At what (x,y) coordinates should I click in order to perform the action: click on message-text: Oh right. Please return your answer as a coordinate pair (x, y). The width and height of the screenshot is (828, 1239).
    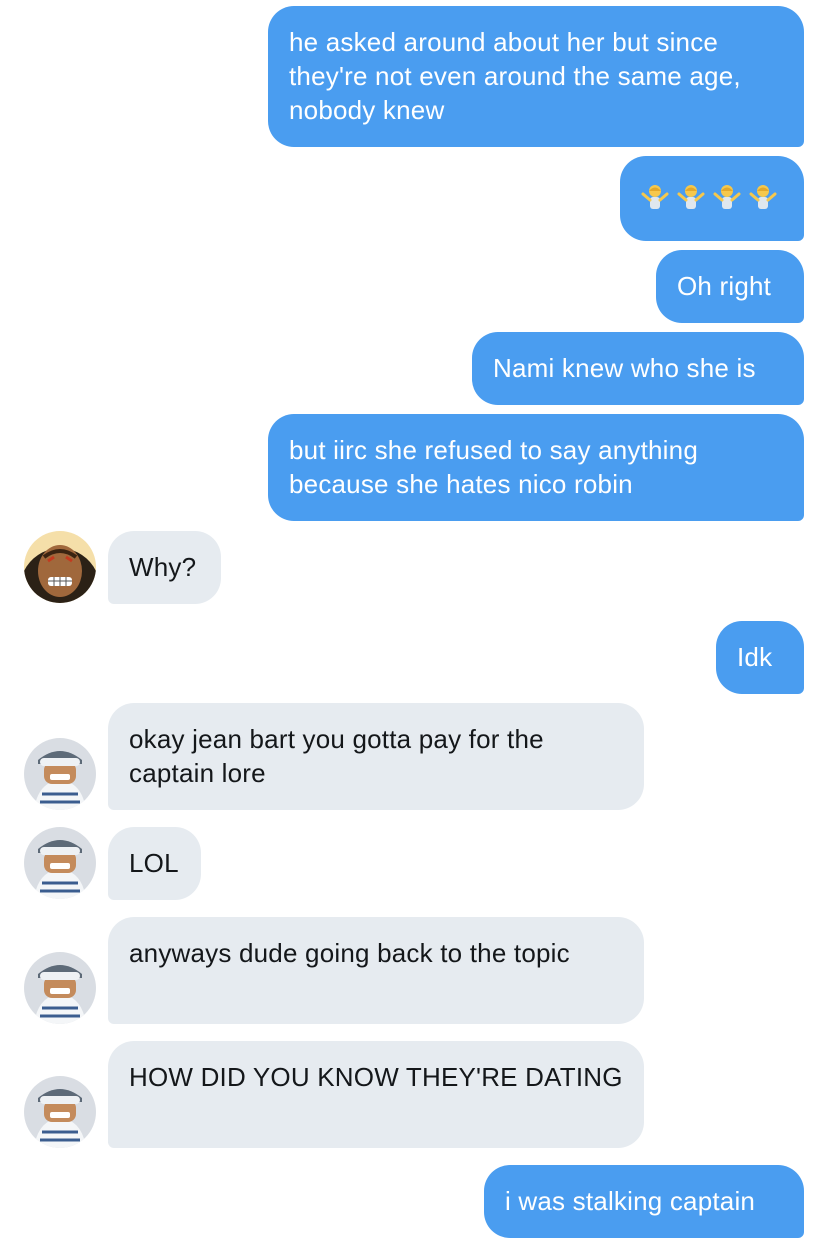
    Looking at the image, I should click on (724, 286).